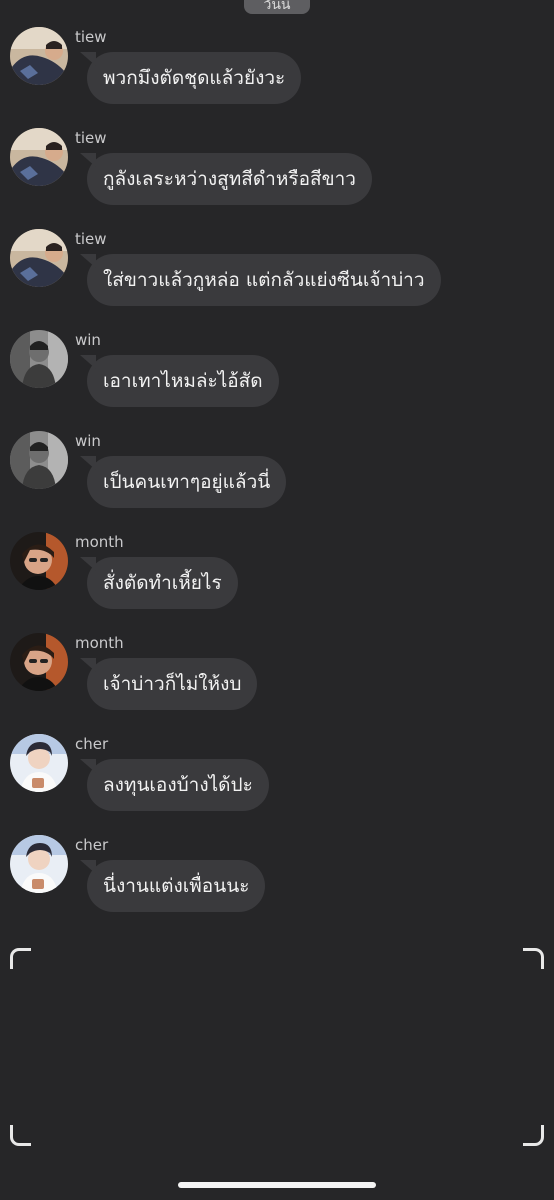 The width and height of the screenshot is (554, 1200). Describe the element at coordinates (277, 1185) in the screenshot. I see `home-indicator` at that location.